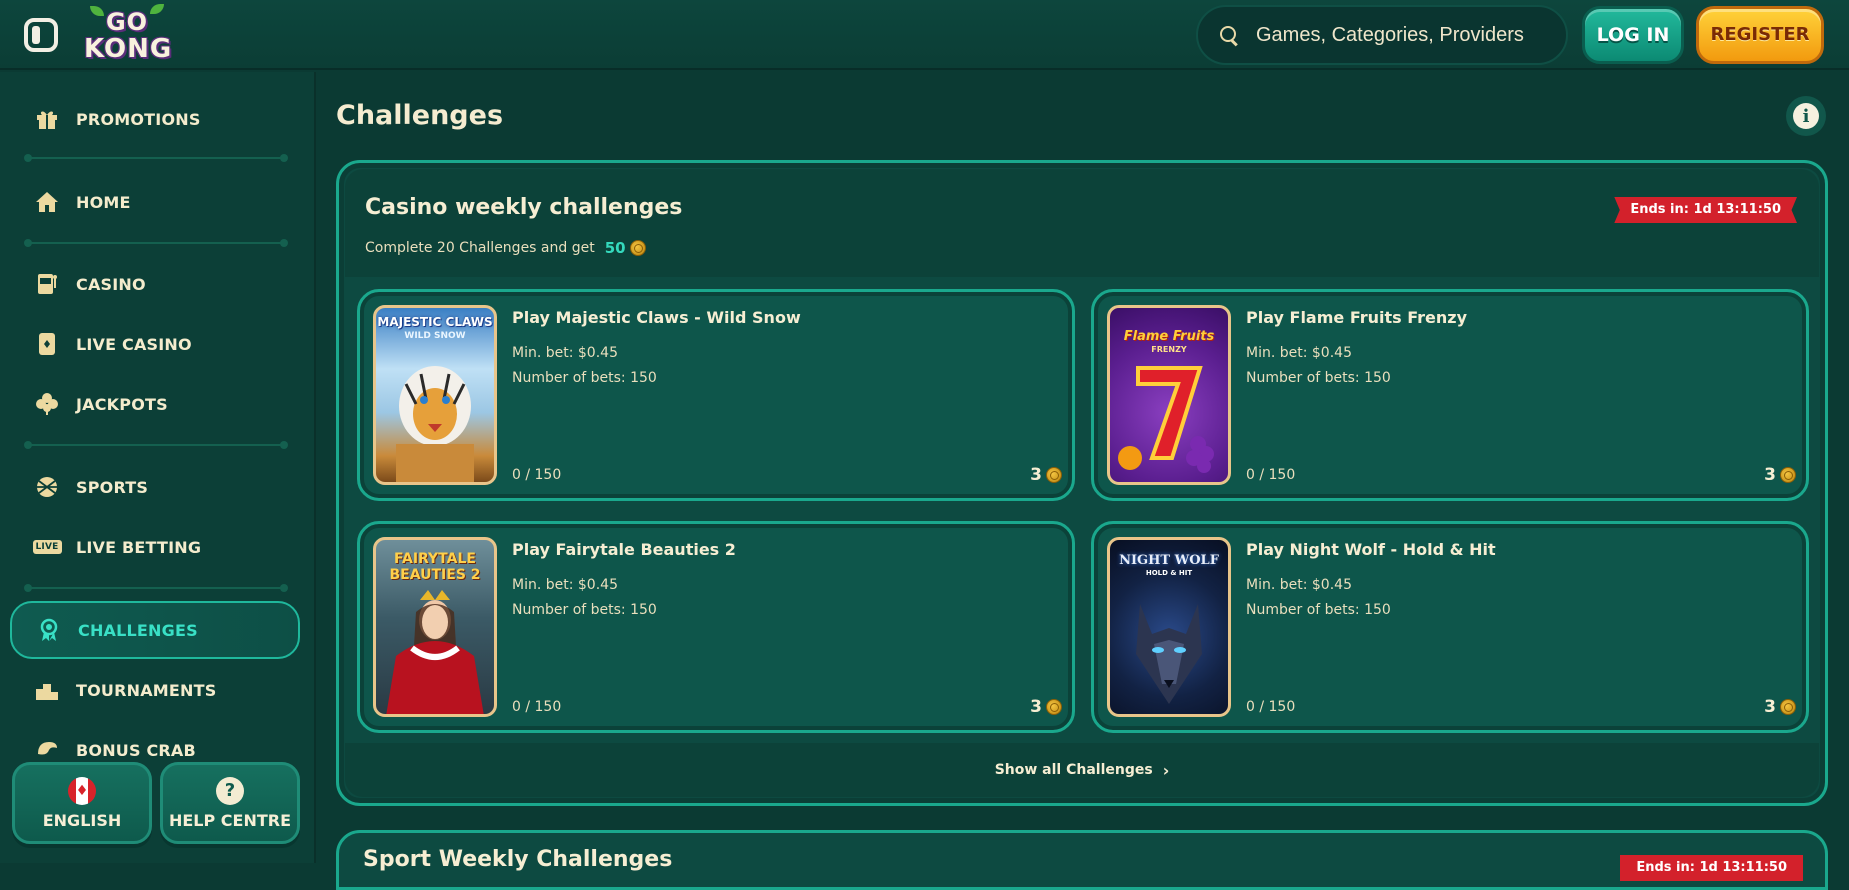  I want to click on sidebar-item-promotions: PROMOTIONS, so click(155, 119).